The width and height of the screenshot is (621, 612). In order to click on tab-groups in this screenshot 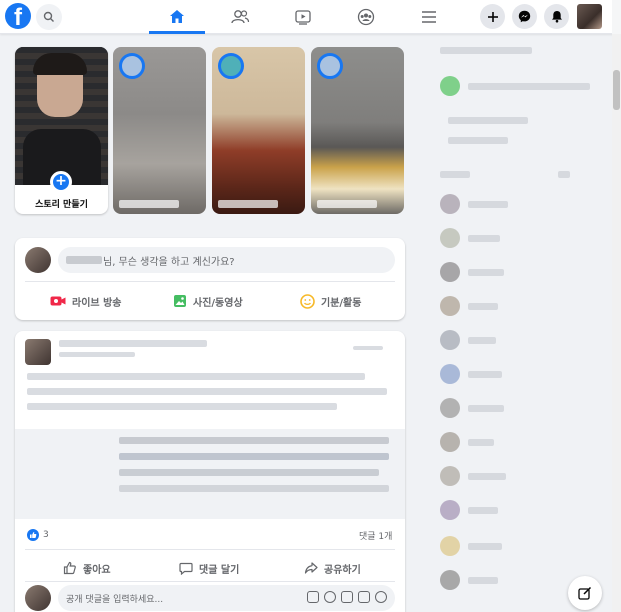, I will do `click(366, 17)`.